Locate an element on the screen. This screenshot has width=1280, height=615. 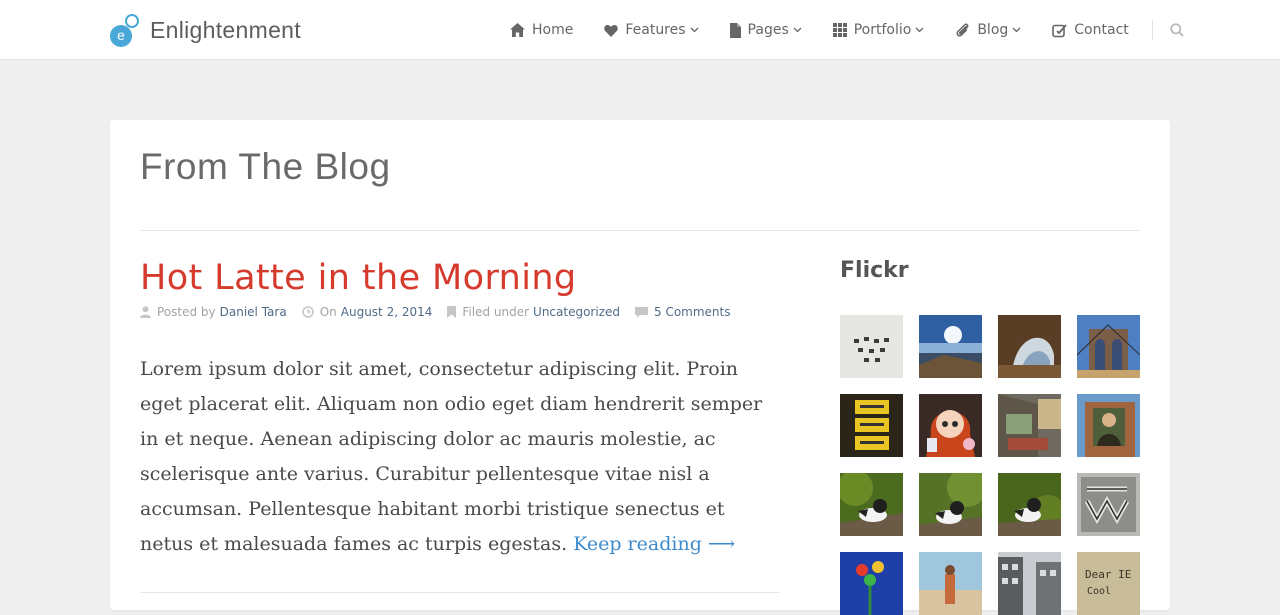
post-title: Hot Latte in the Morning is located at coordinates (358, 278).